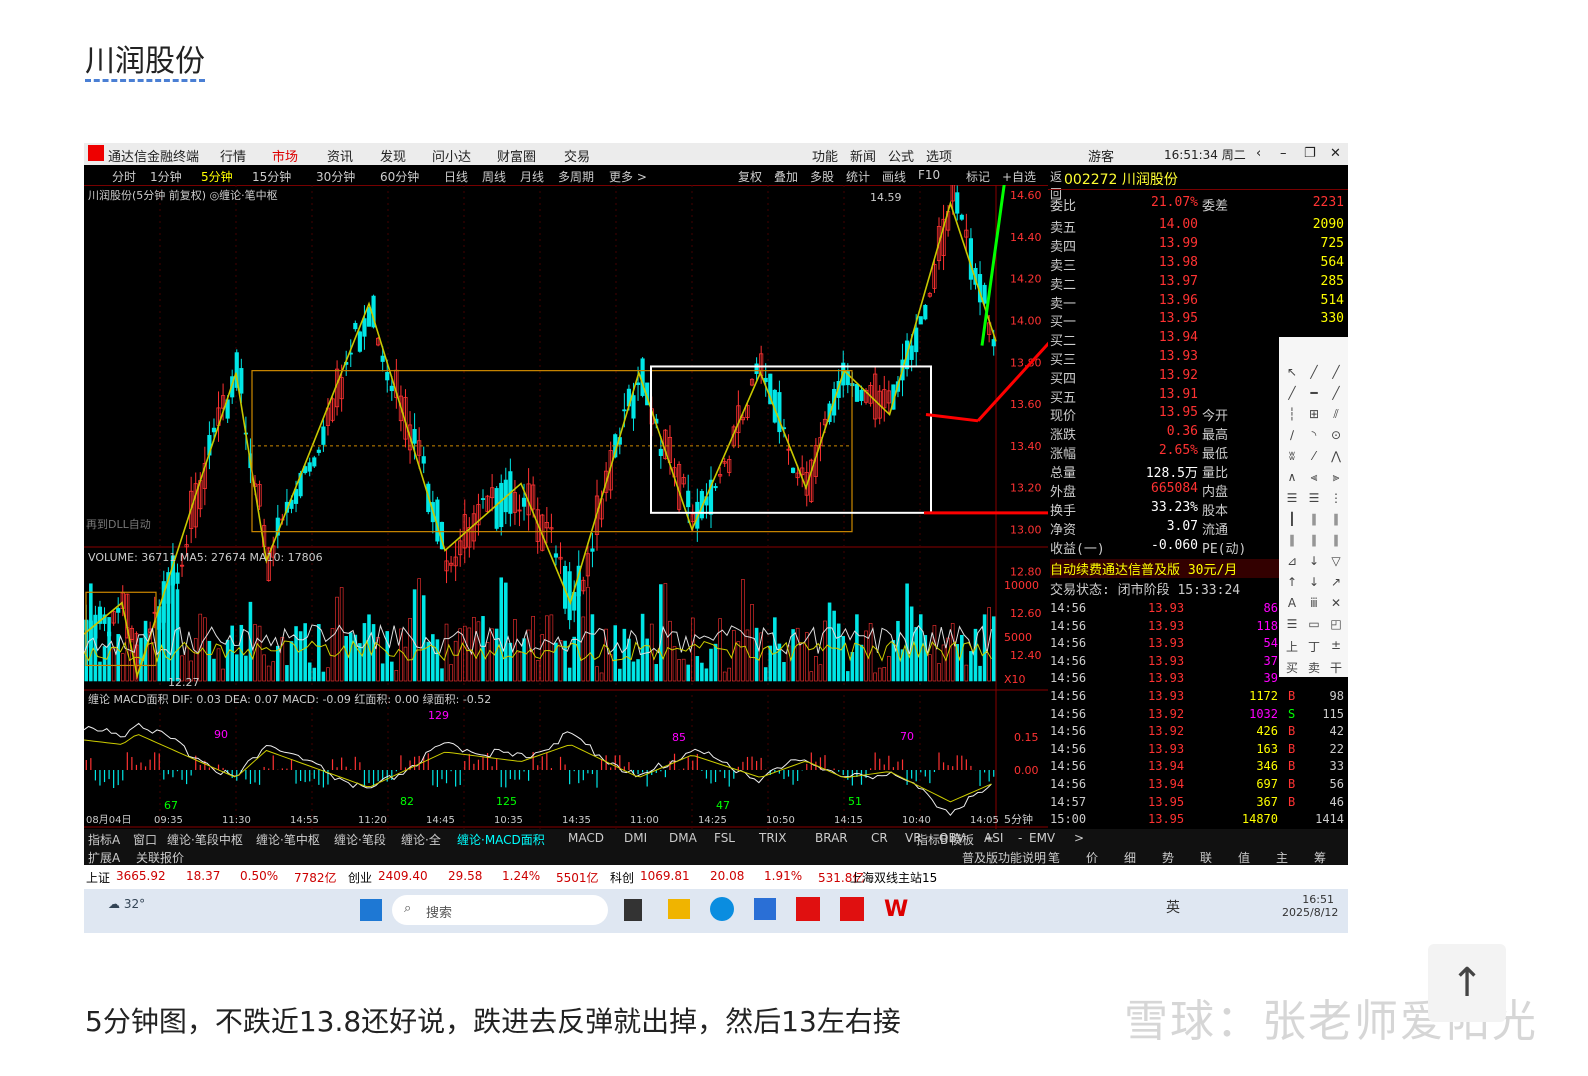 The height and width of the screenshot is (1076, 1588). What do you see at coordinates (1079, 838) in the screenshot?
I see `indicator-tab: >` at bounding box center [1079, 838].